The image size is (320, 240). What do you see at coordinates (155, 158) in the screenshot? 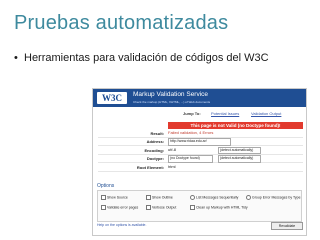
I see `row-label: Doctype:` at bounding box center [155, 158].